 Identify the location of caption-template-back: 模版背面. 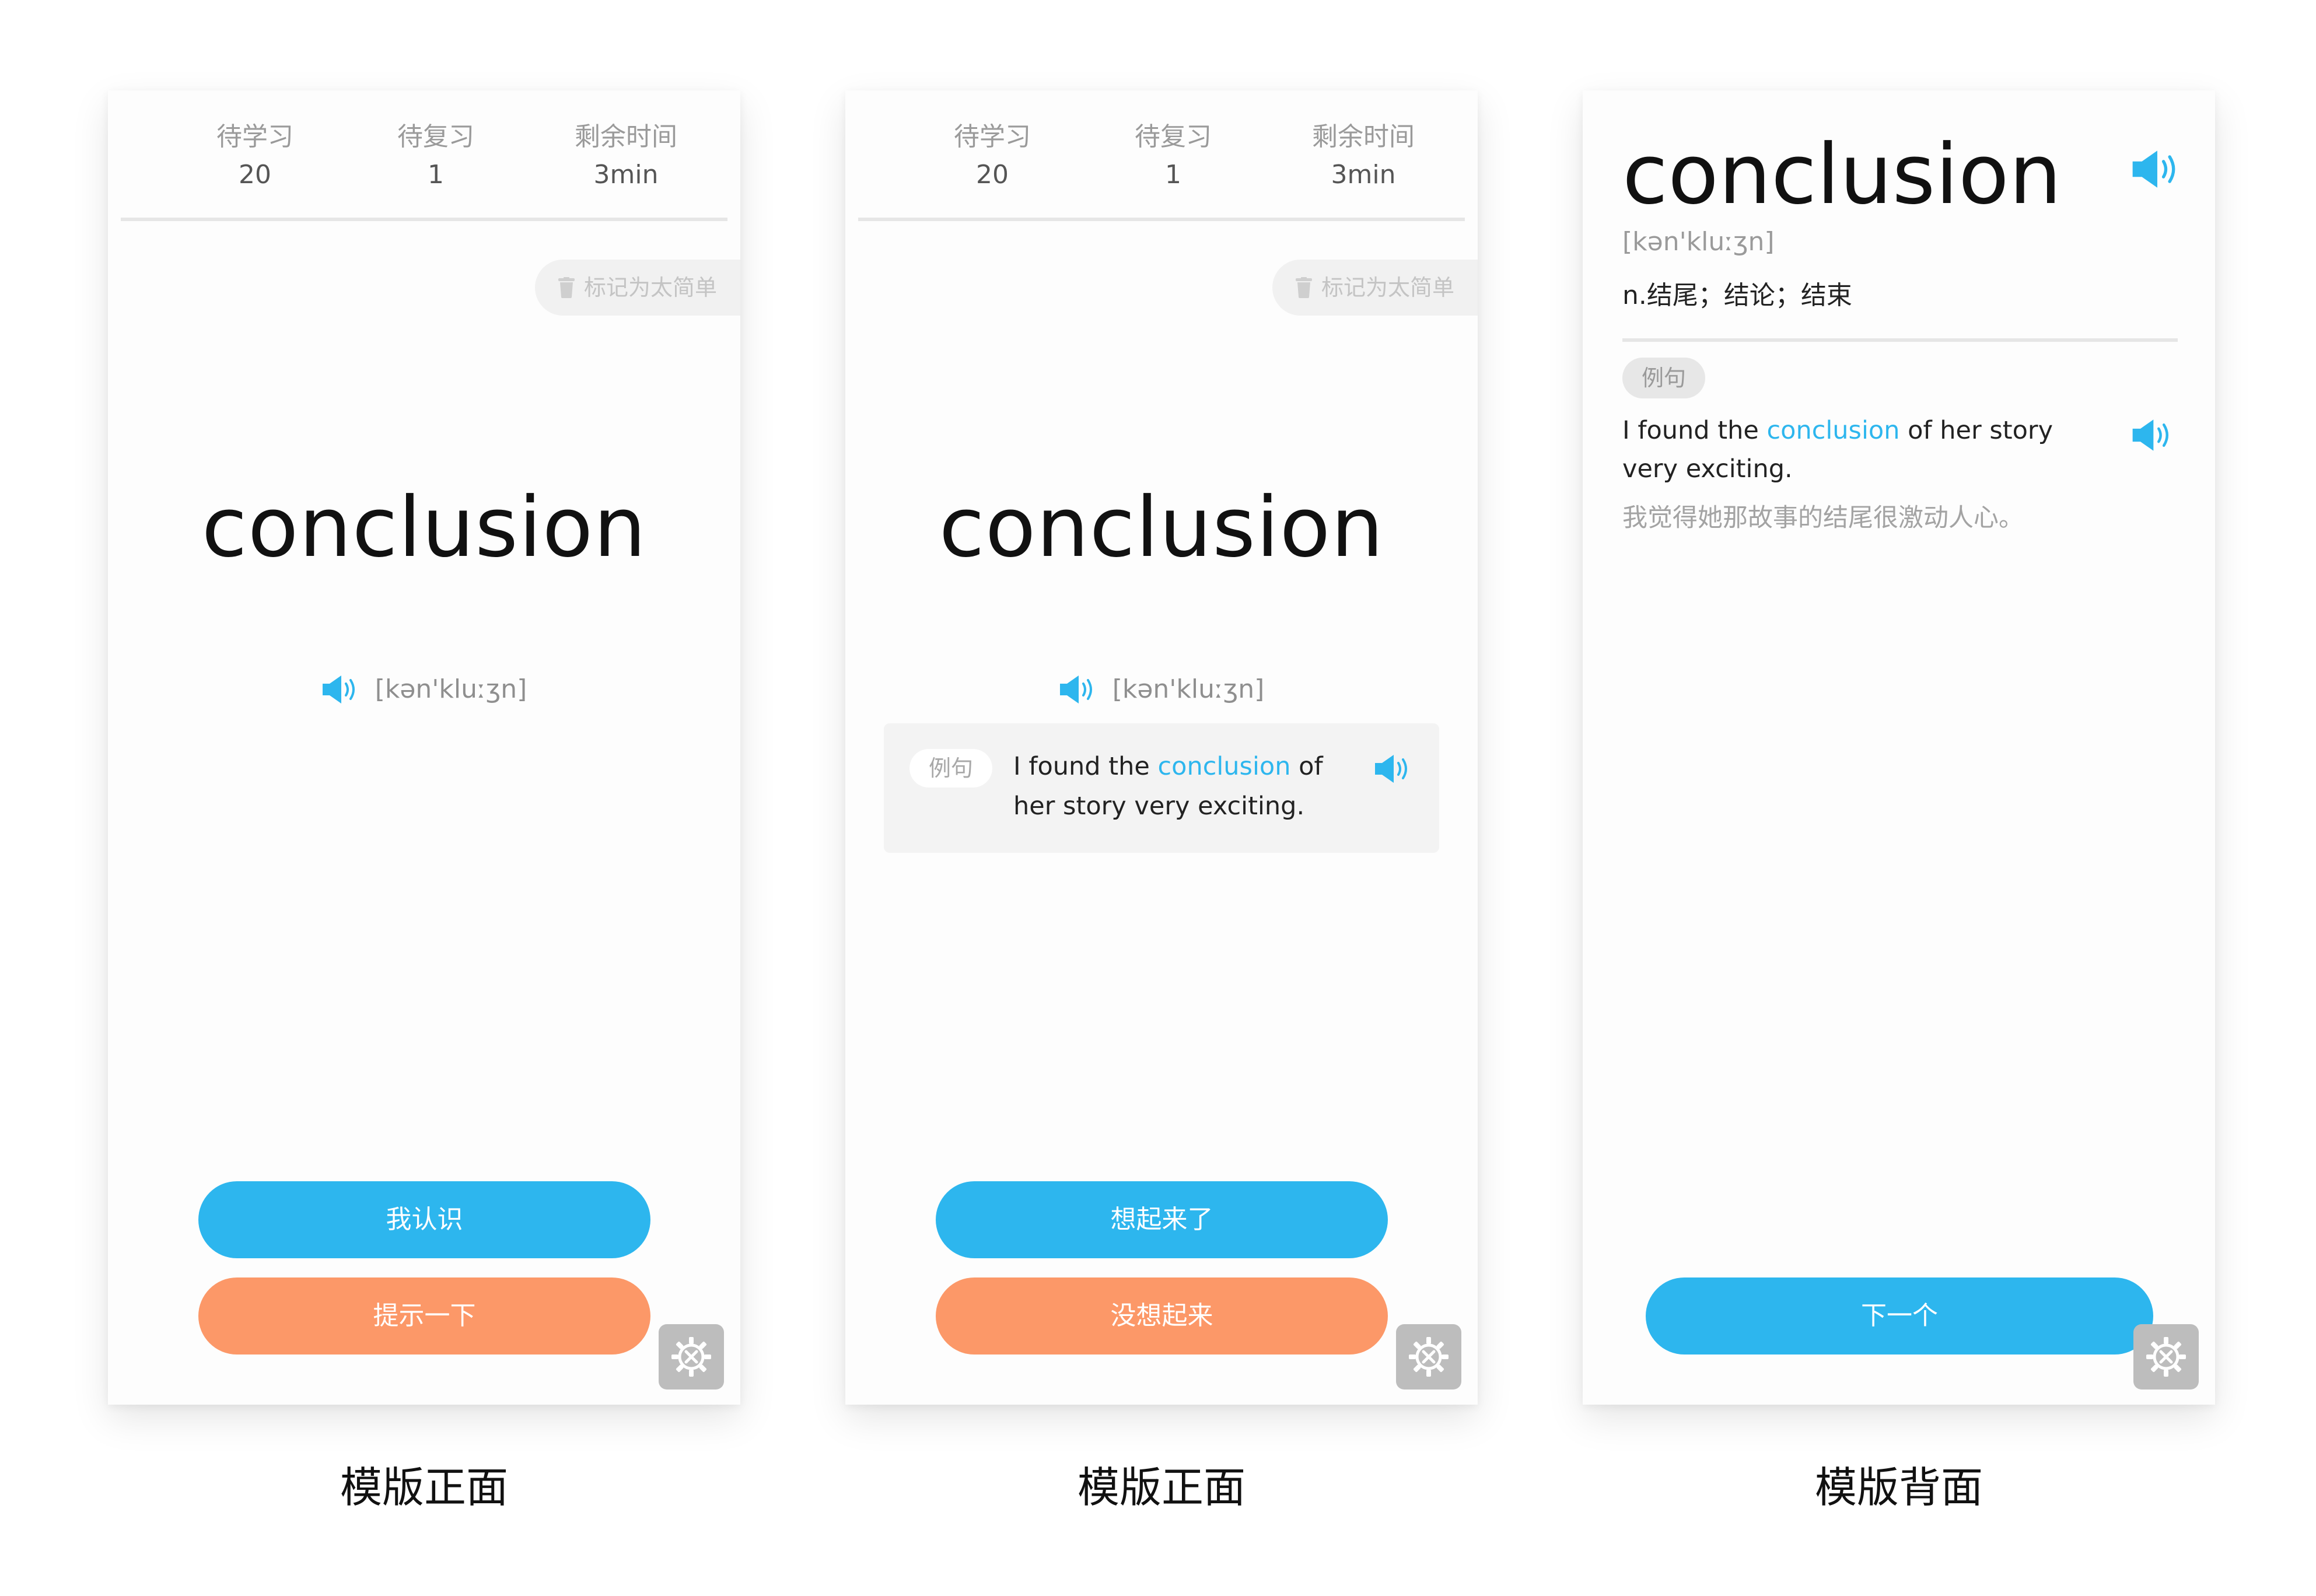
(1898, 1487).